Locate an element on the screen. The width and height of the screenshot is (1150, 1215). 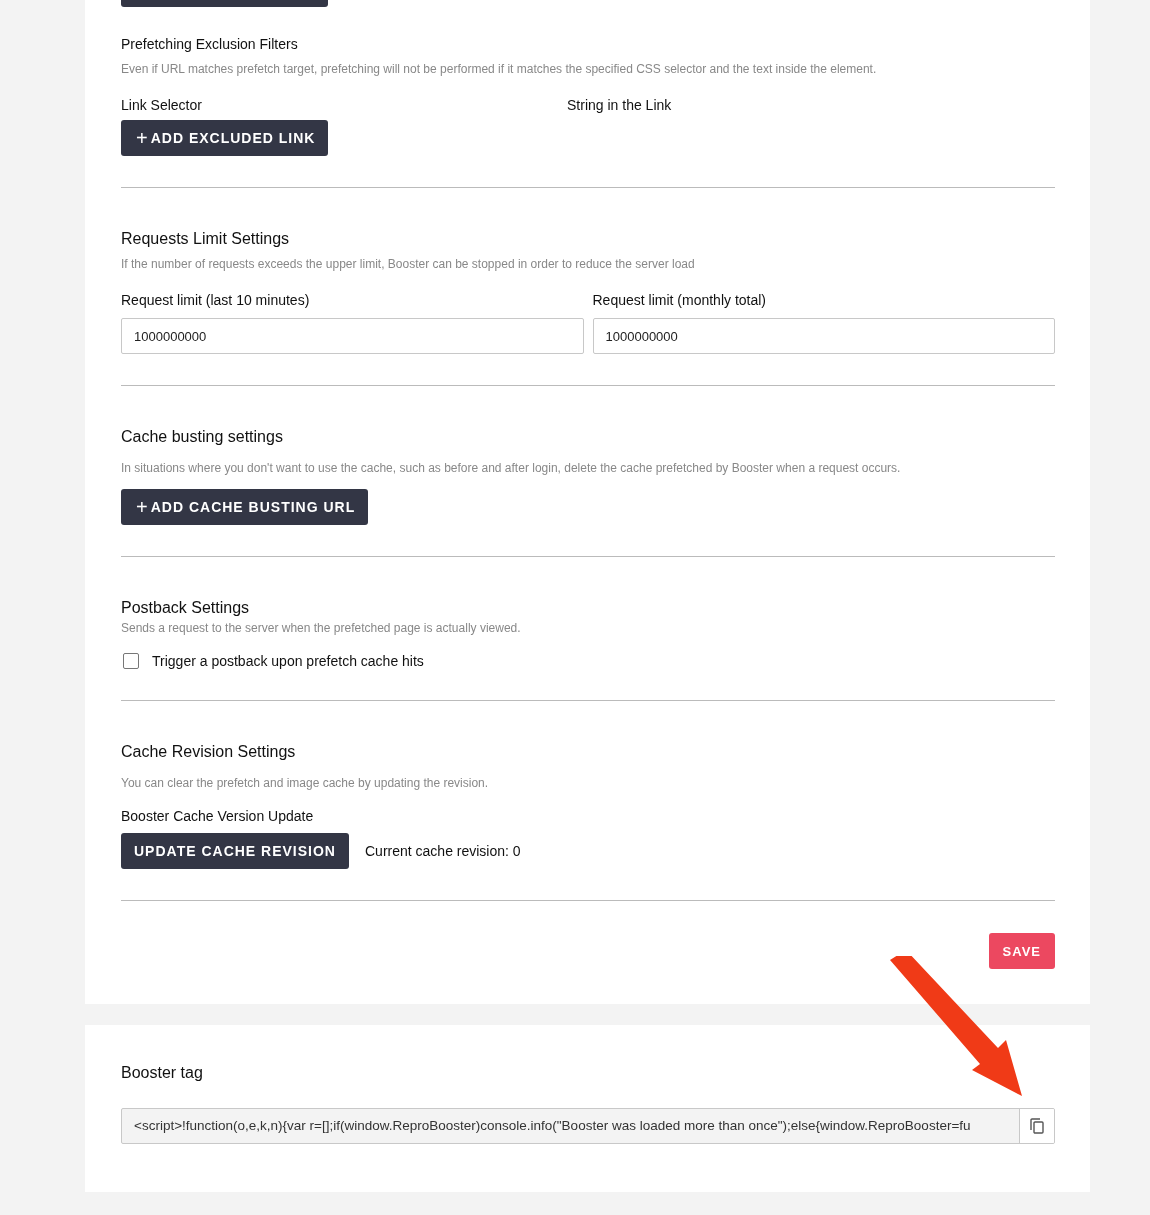
update-cache-revision-button: UPDATE CACHE REVISION is located at coordinates (235, 851).